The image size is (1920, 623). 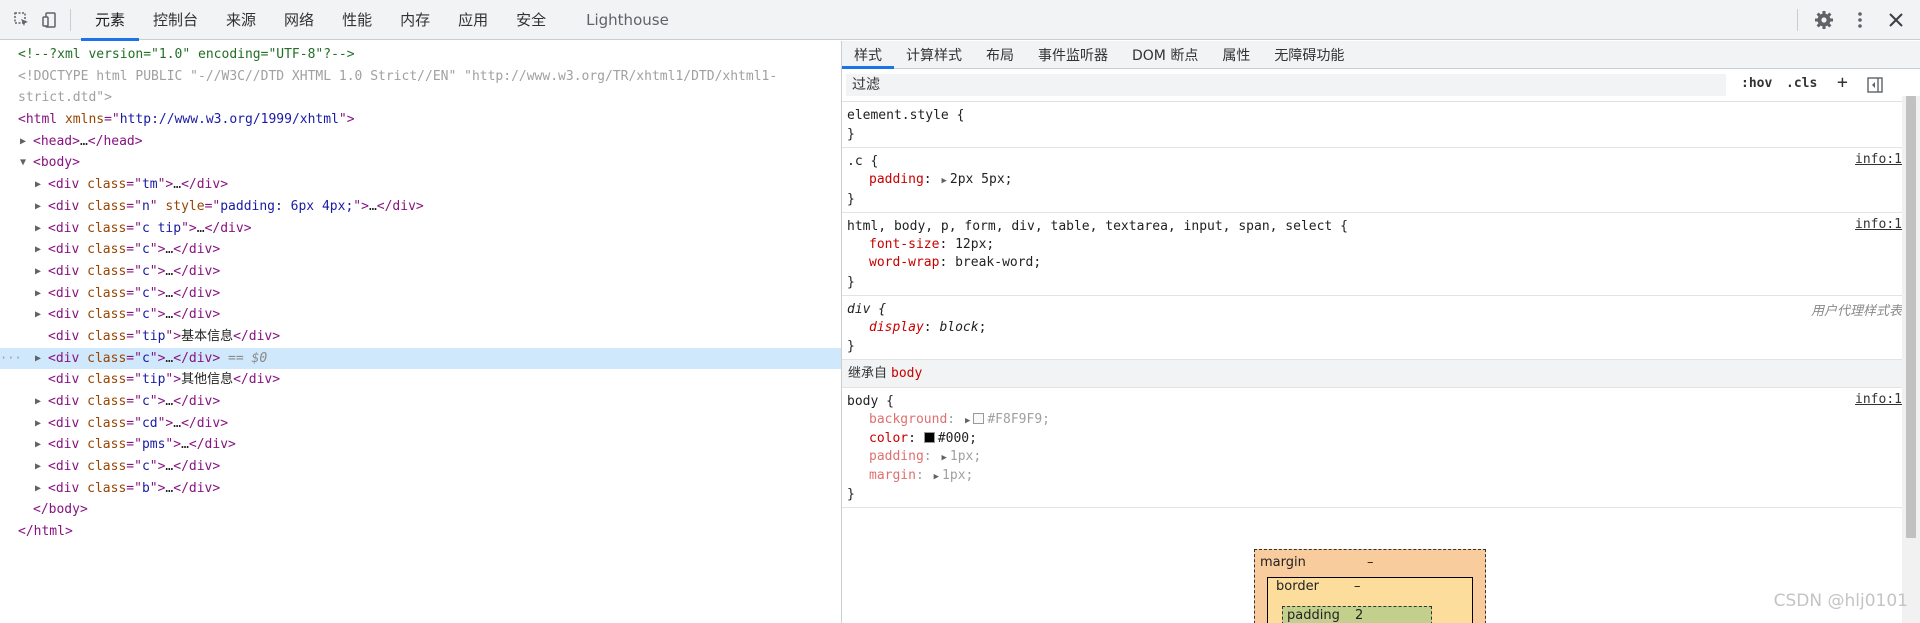 What do you see at coordinates (420, 98) in the screenshot?
I see `dom-node-row: strict.dtd">` at bounding box center [420, 98].